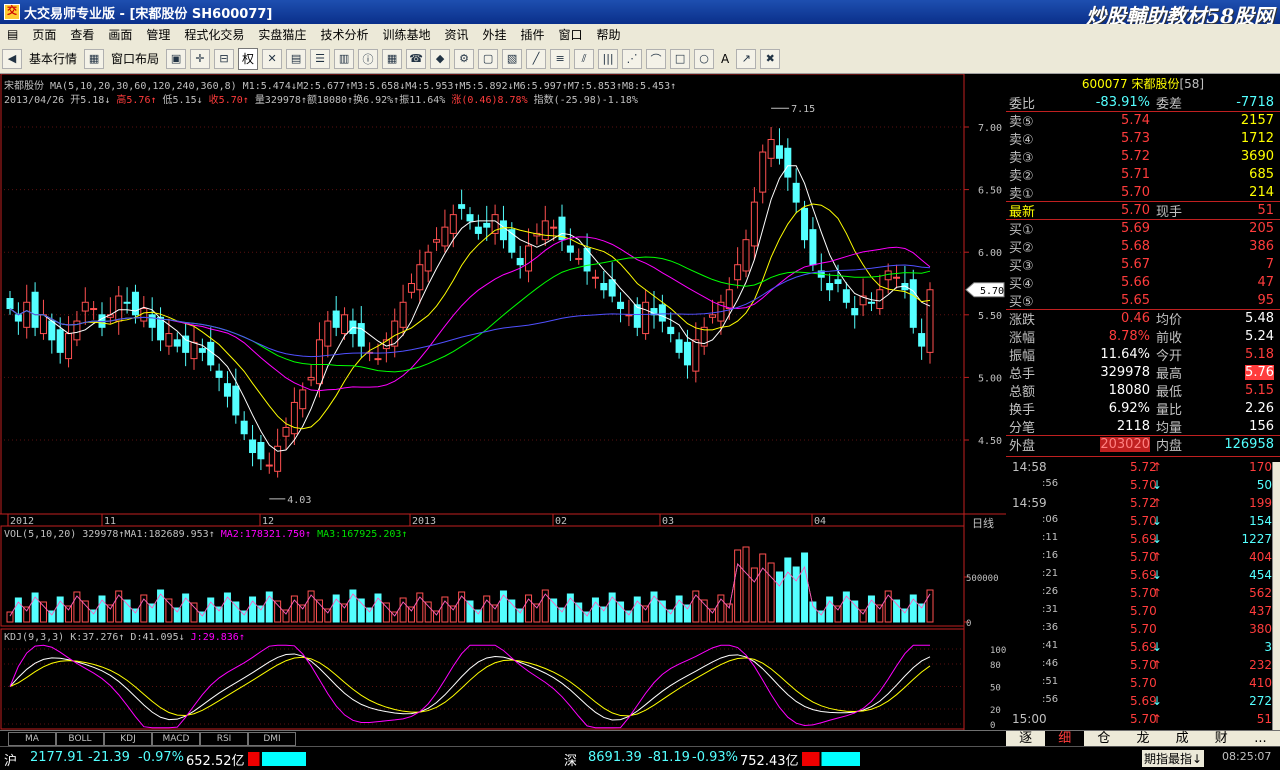 The width and height of the screenshot is (1280, 770). Describe the element at coordinates (1182, 738) in the screenshot. I see `right-tab: 成` at that location.